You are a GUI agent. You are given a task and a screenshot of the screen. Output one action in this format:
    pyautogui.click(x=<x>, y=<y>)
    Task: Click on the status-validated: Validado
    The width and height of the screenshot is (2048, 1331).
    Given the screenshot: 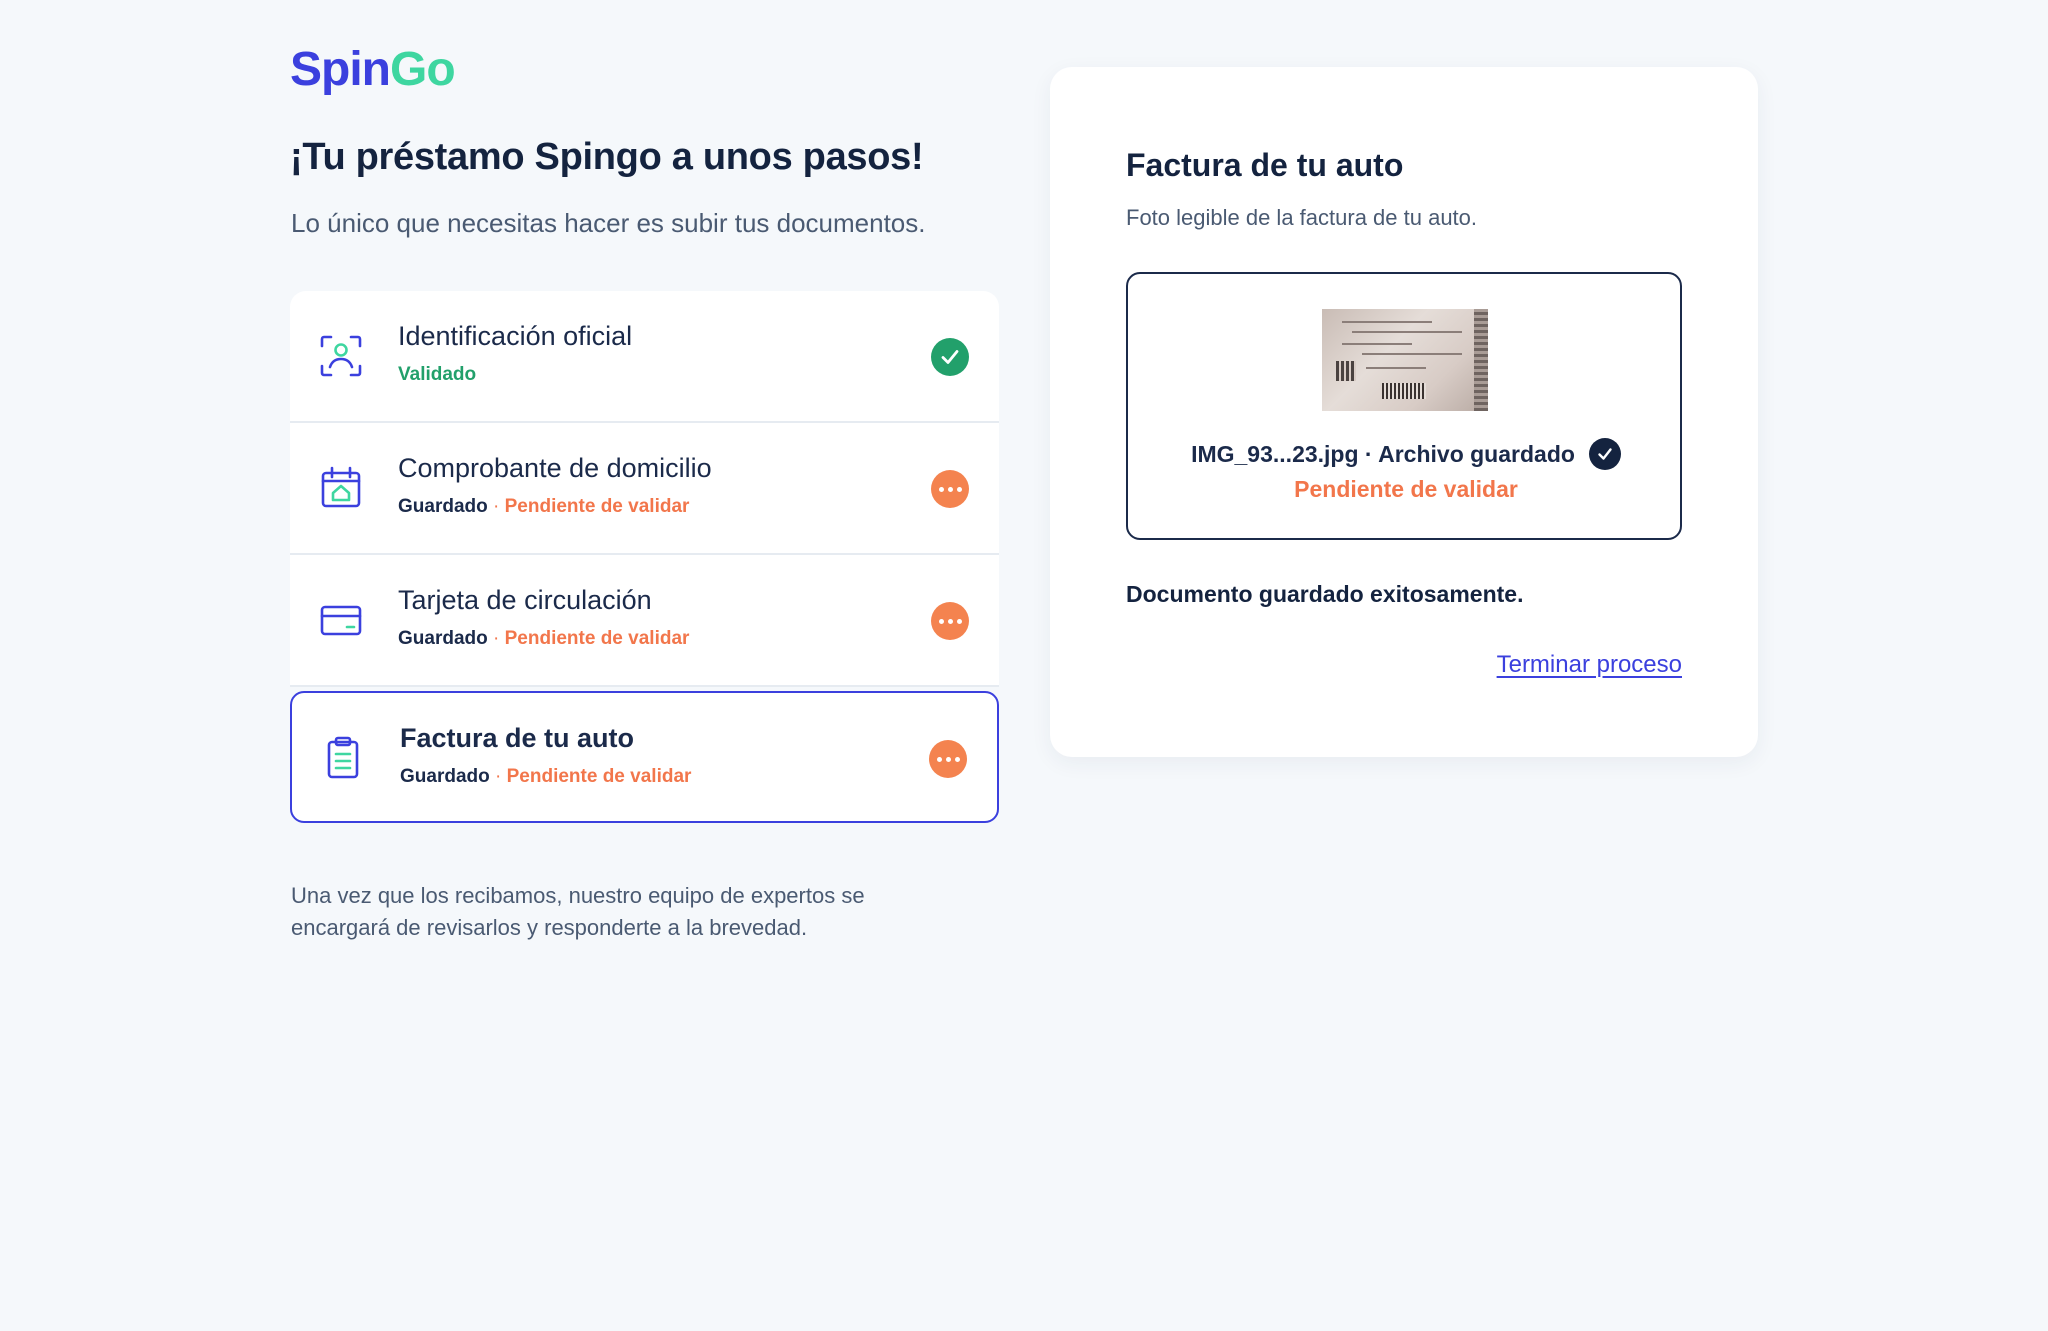 What is the action you would take?
    pyautogui.click(x=437, y=374)
    